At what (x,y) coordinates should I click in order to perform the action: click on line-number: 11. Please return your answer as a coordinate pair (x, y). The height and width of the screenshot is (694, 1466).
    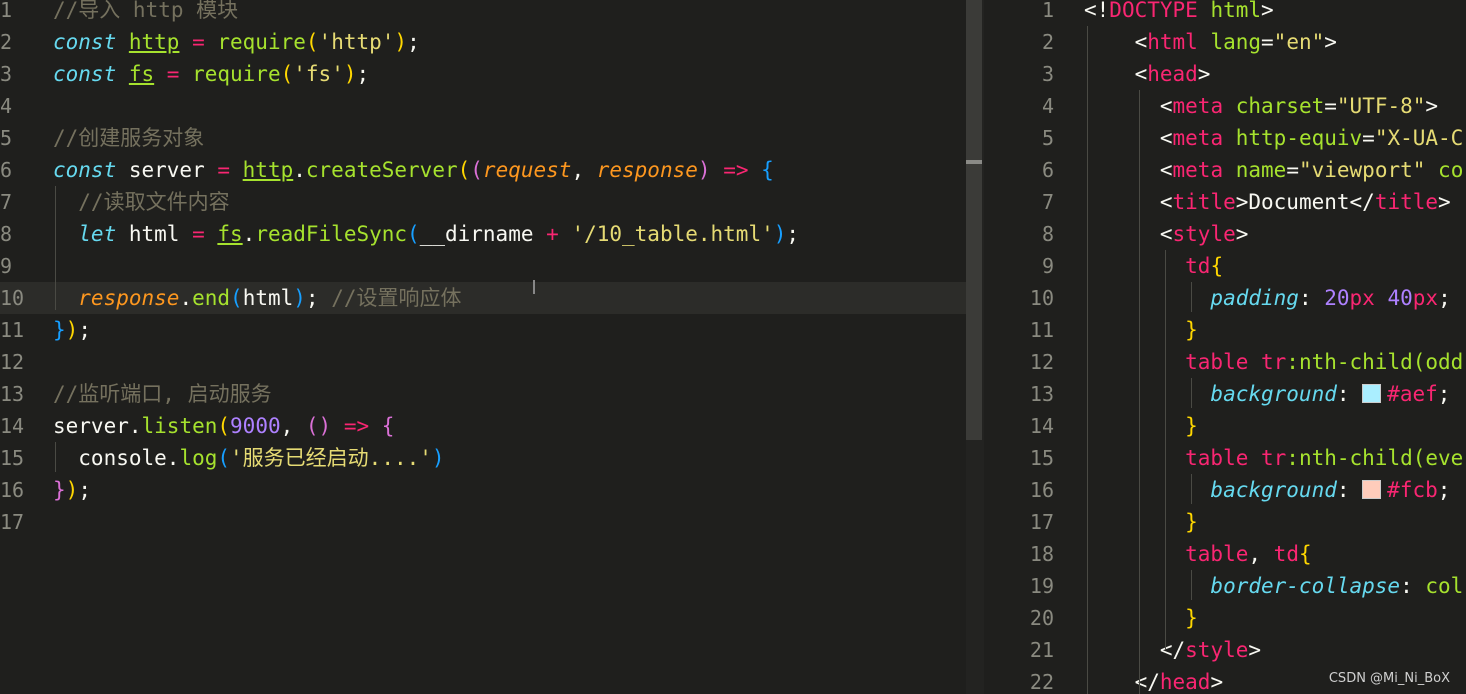
    Looking at the image, I should click on (12, 330).